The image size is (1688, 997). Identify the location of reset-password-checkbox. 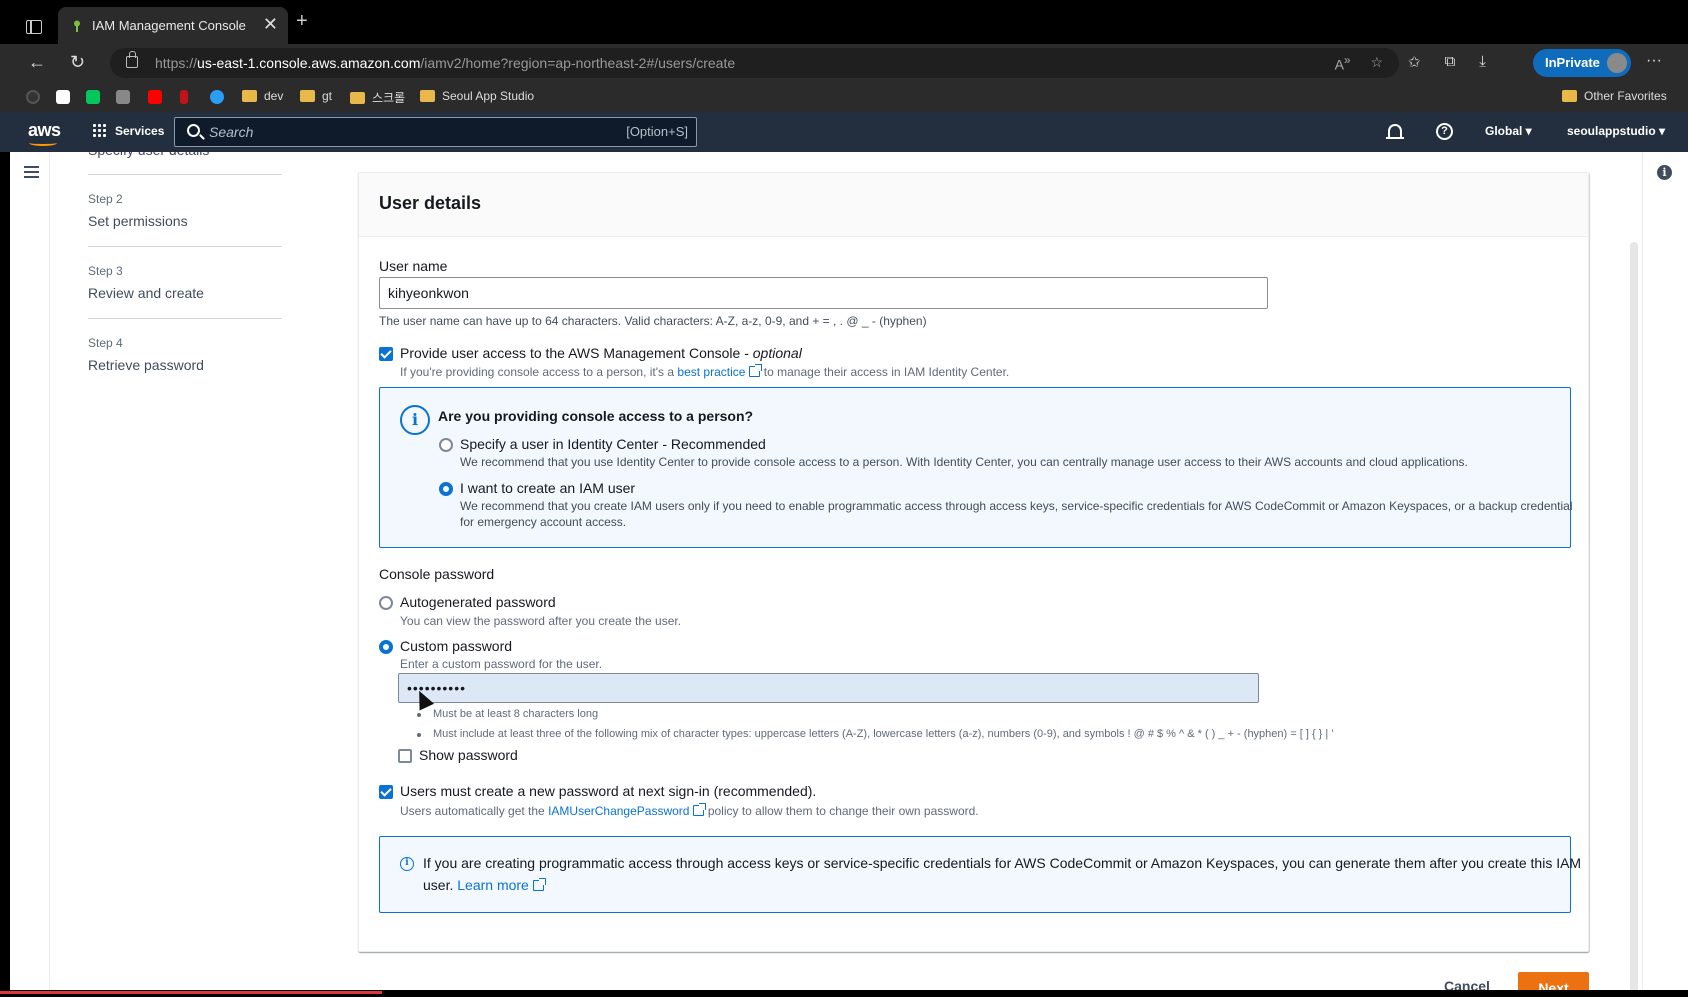
(386, 792).